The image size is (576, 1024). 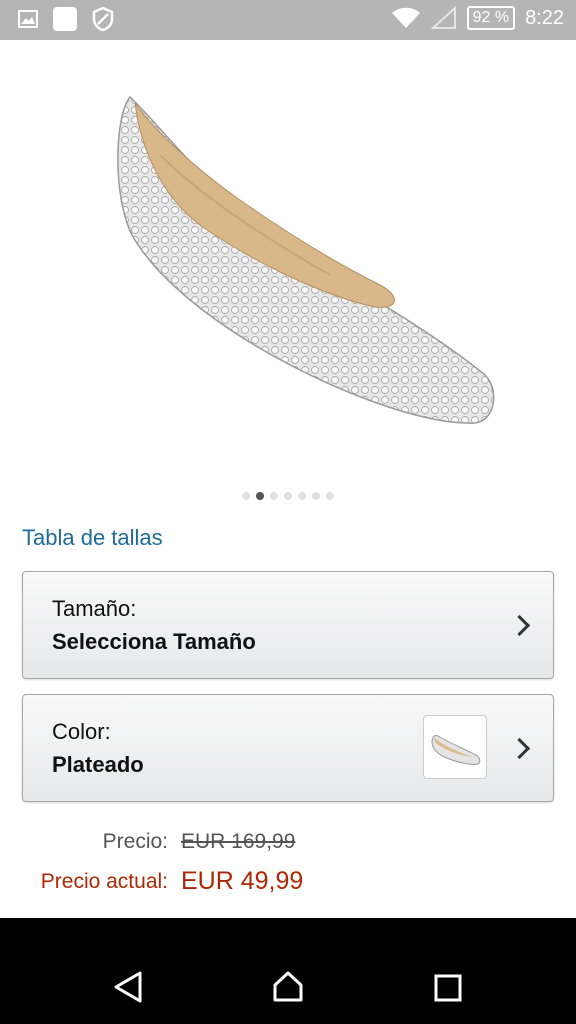 What do you see at coordinates (288, 748) in the screenshot?
I see `color-selector: Color: Plateado` at bounding box center [288, 748].